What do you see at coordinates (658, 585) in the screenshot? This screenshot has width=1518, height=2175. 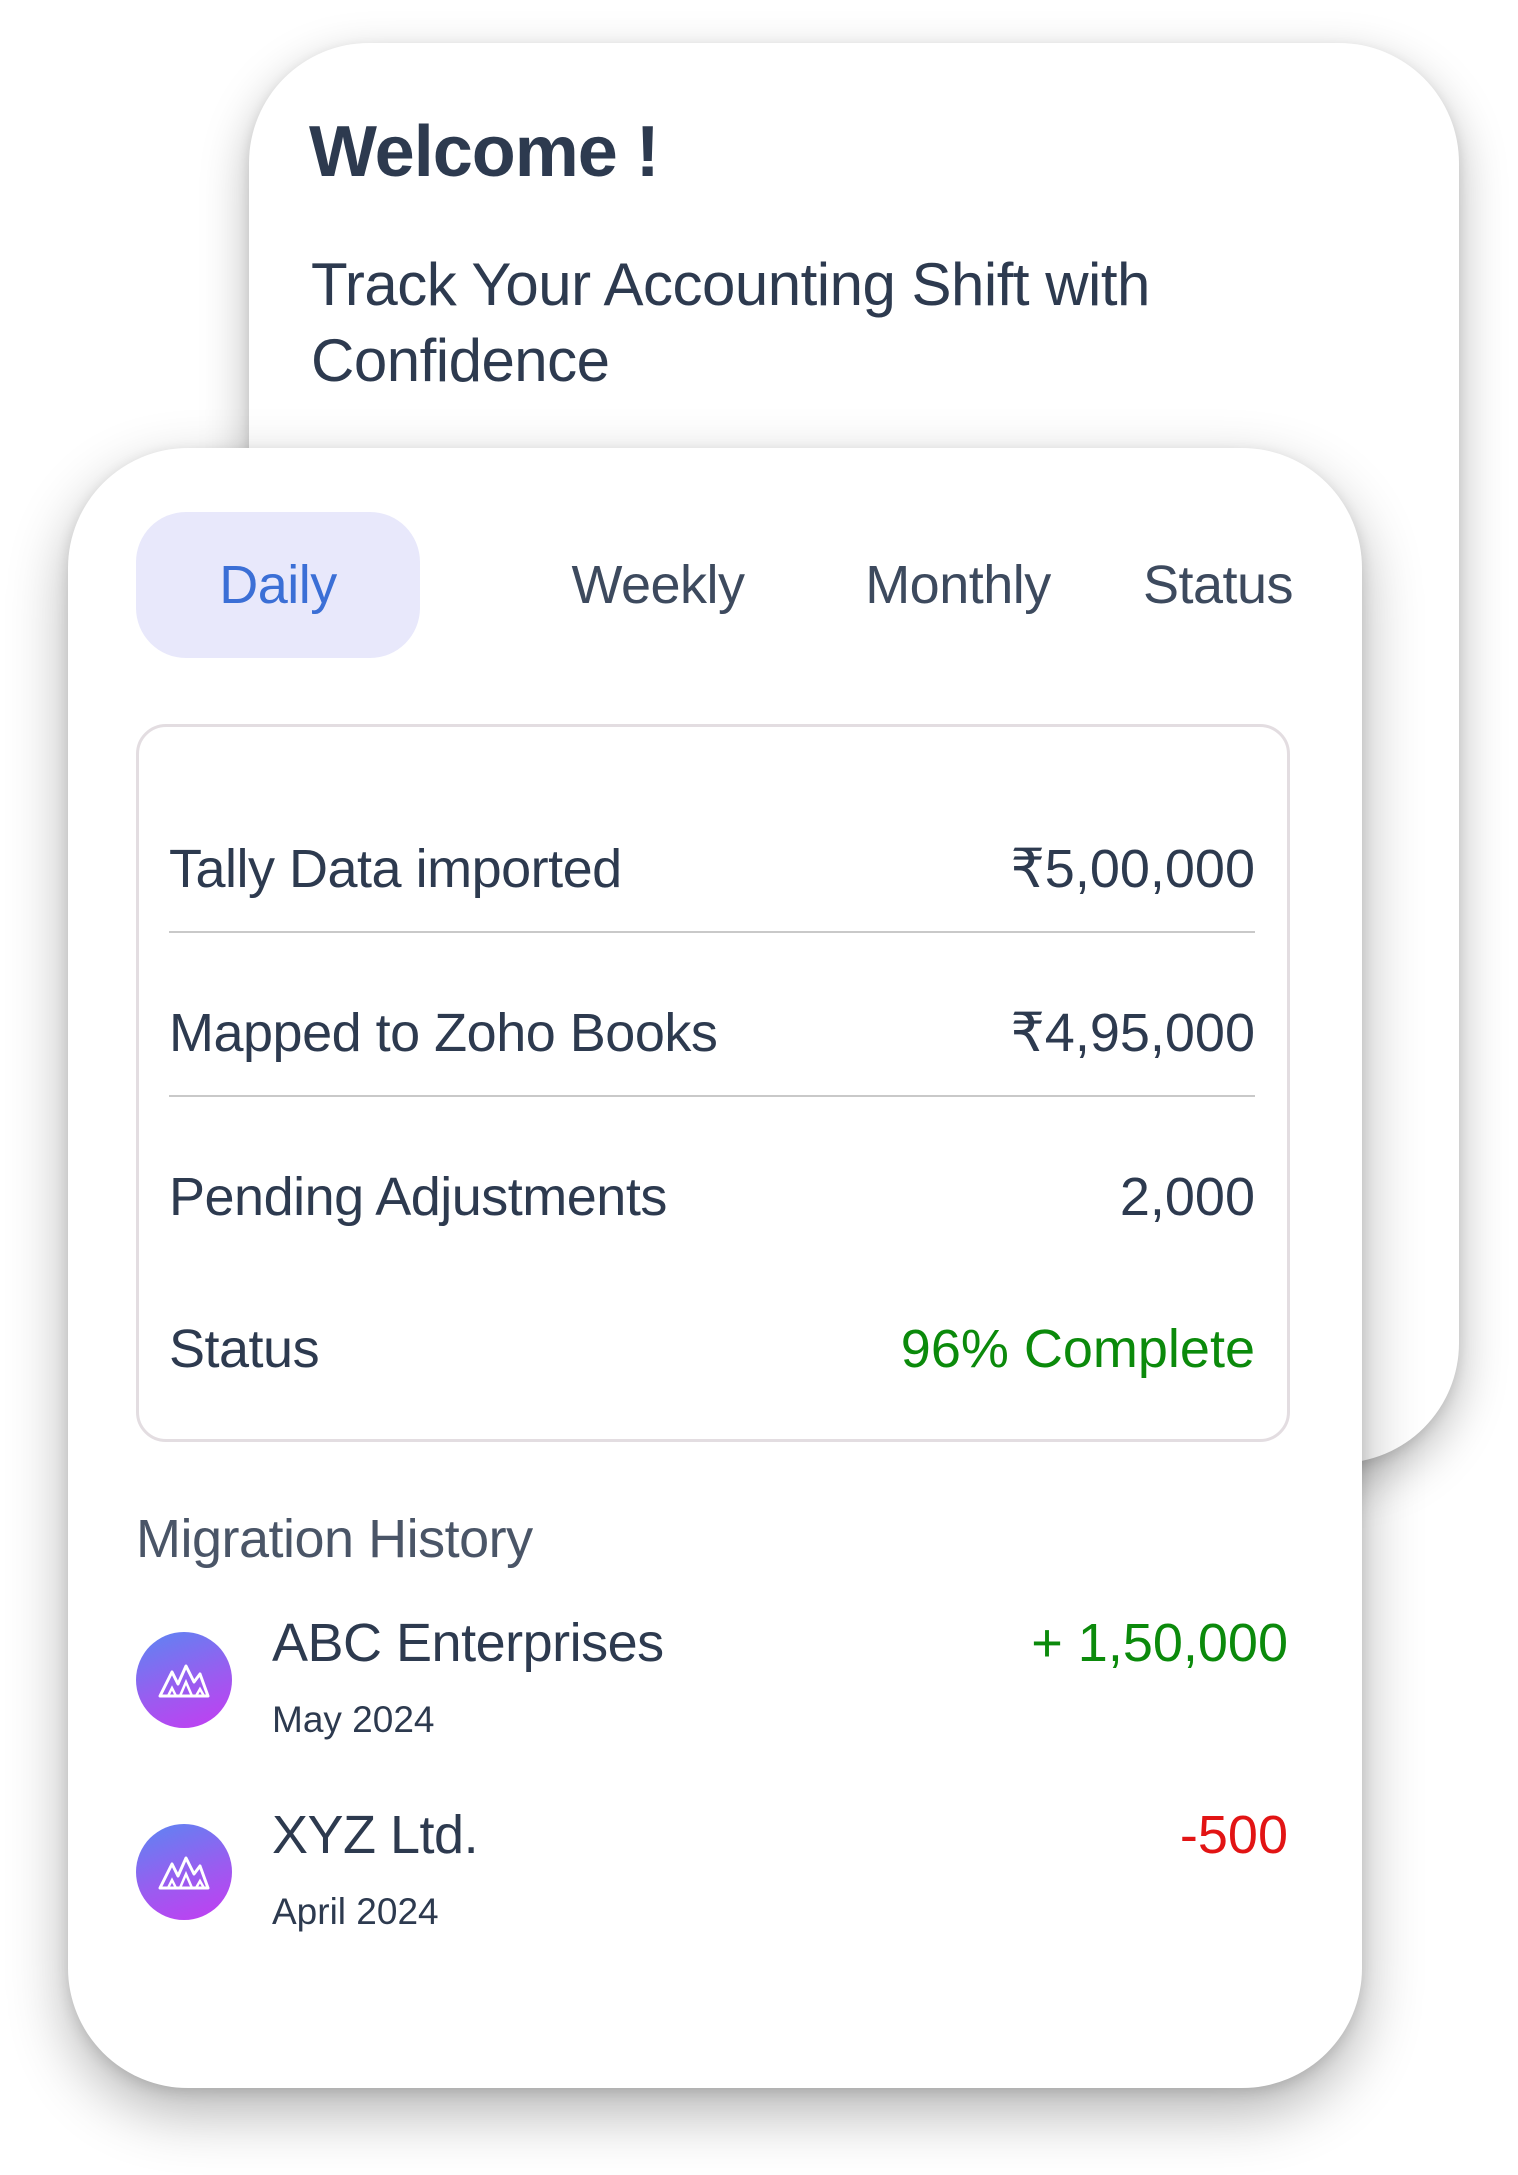 I see `tab-weekly: Weekly` at bounding box center [658, 585].